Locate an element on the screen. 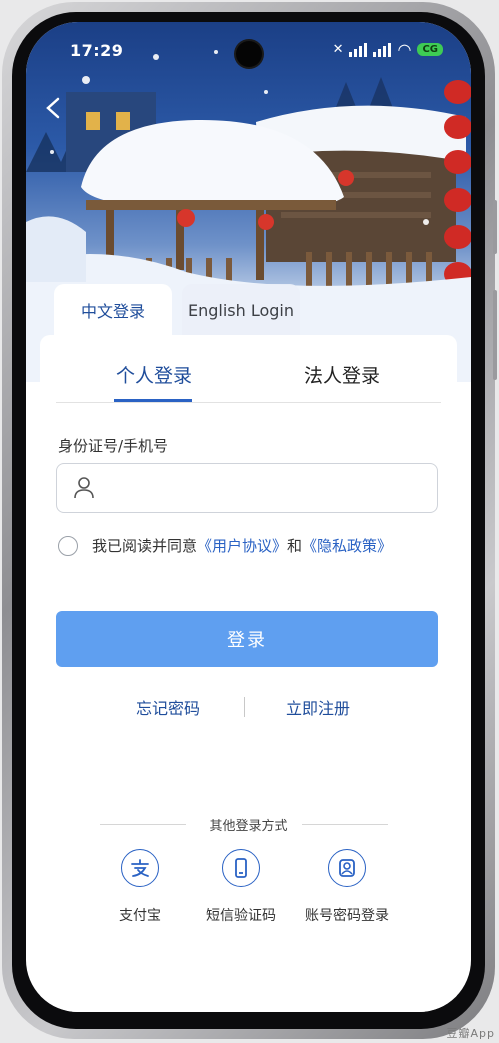 Image resolution: width=499 pixels, height=1043 pixels. volume-button is located at coordinates (495, 227).